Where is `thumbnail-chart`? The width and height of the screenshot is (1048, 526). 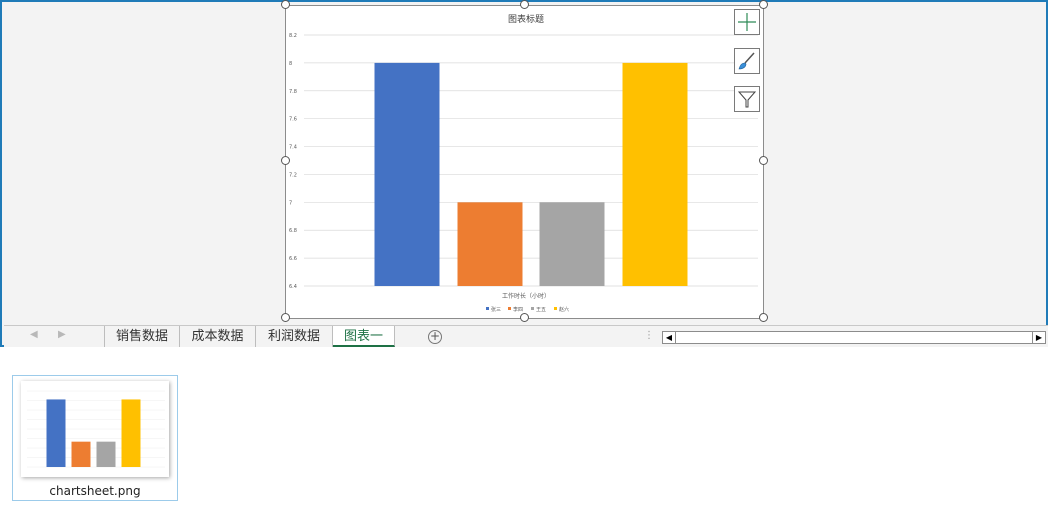 thumbnail-chart is located at coordinates (96, 429).